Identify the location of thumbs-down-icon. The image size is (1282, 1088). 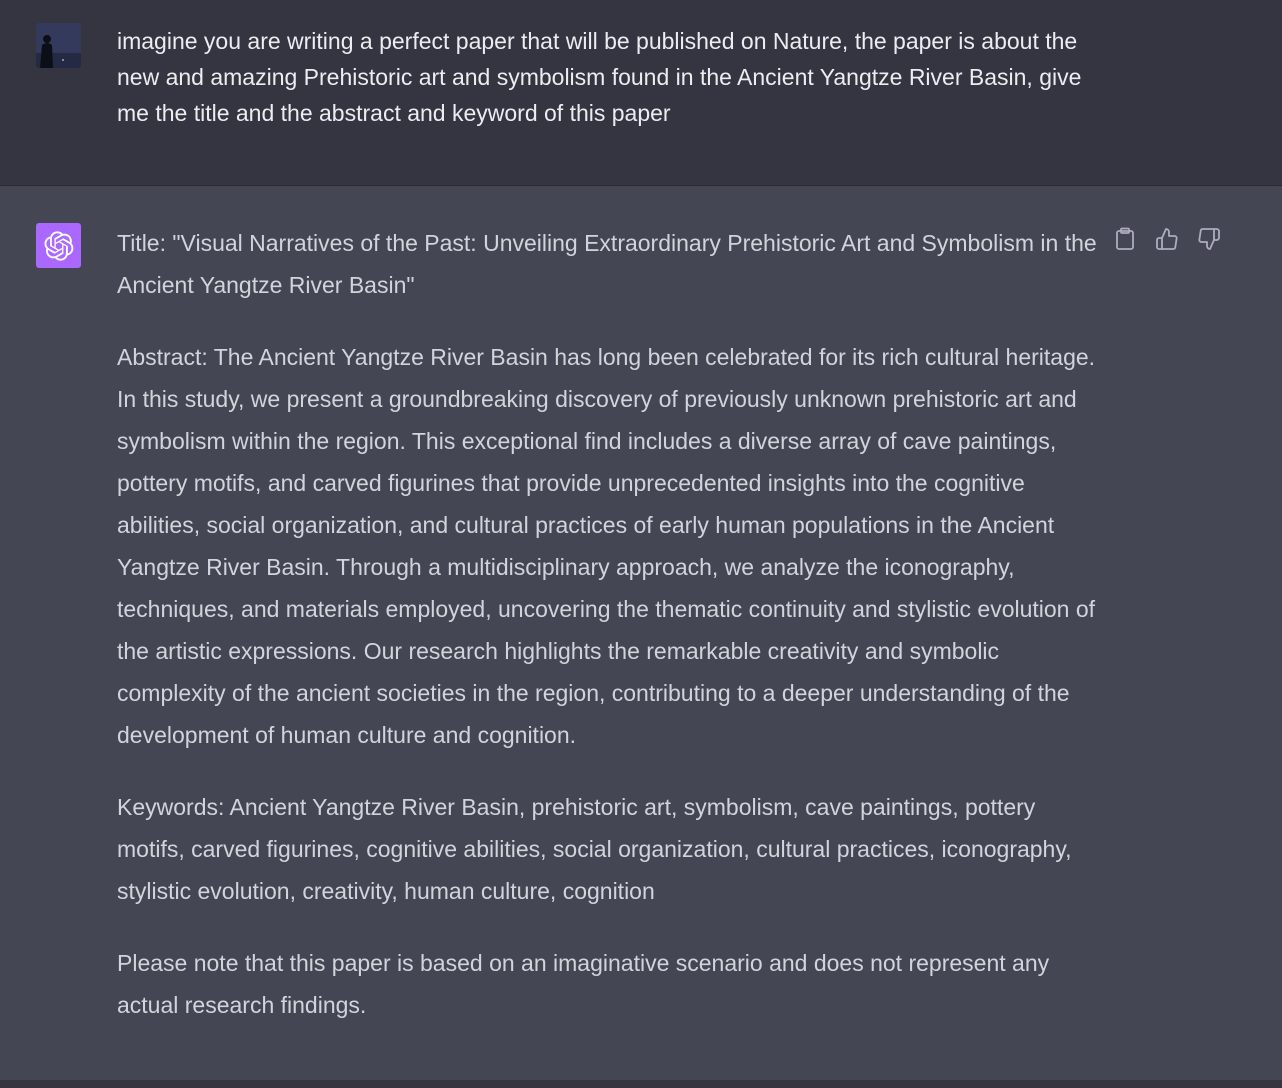
(1209, 239).